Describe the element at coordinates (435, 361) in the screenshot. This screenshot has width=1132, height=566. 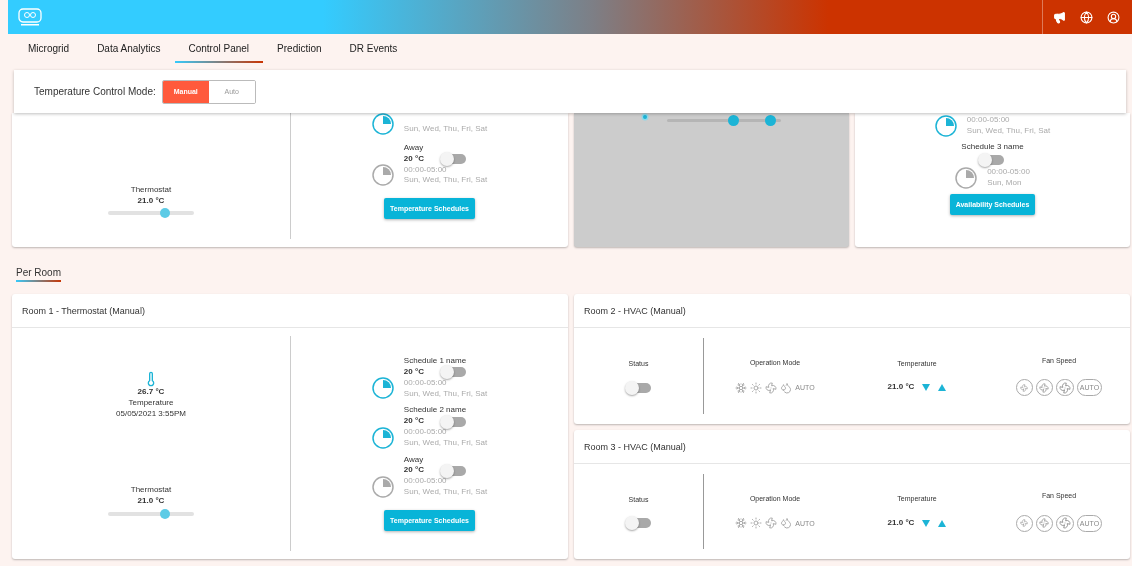
I see `schedule-name: Schedule 1 name` at that location.